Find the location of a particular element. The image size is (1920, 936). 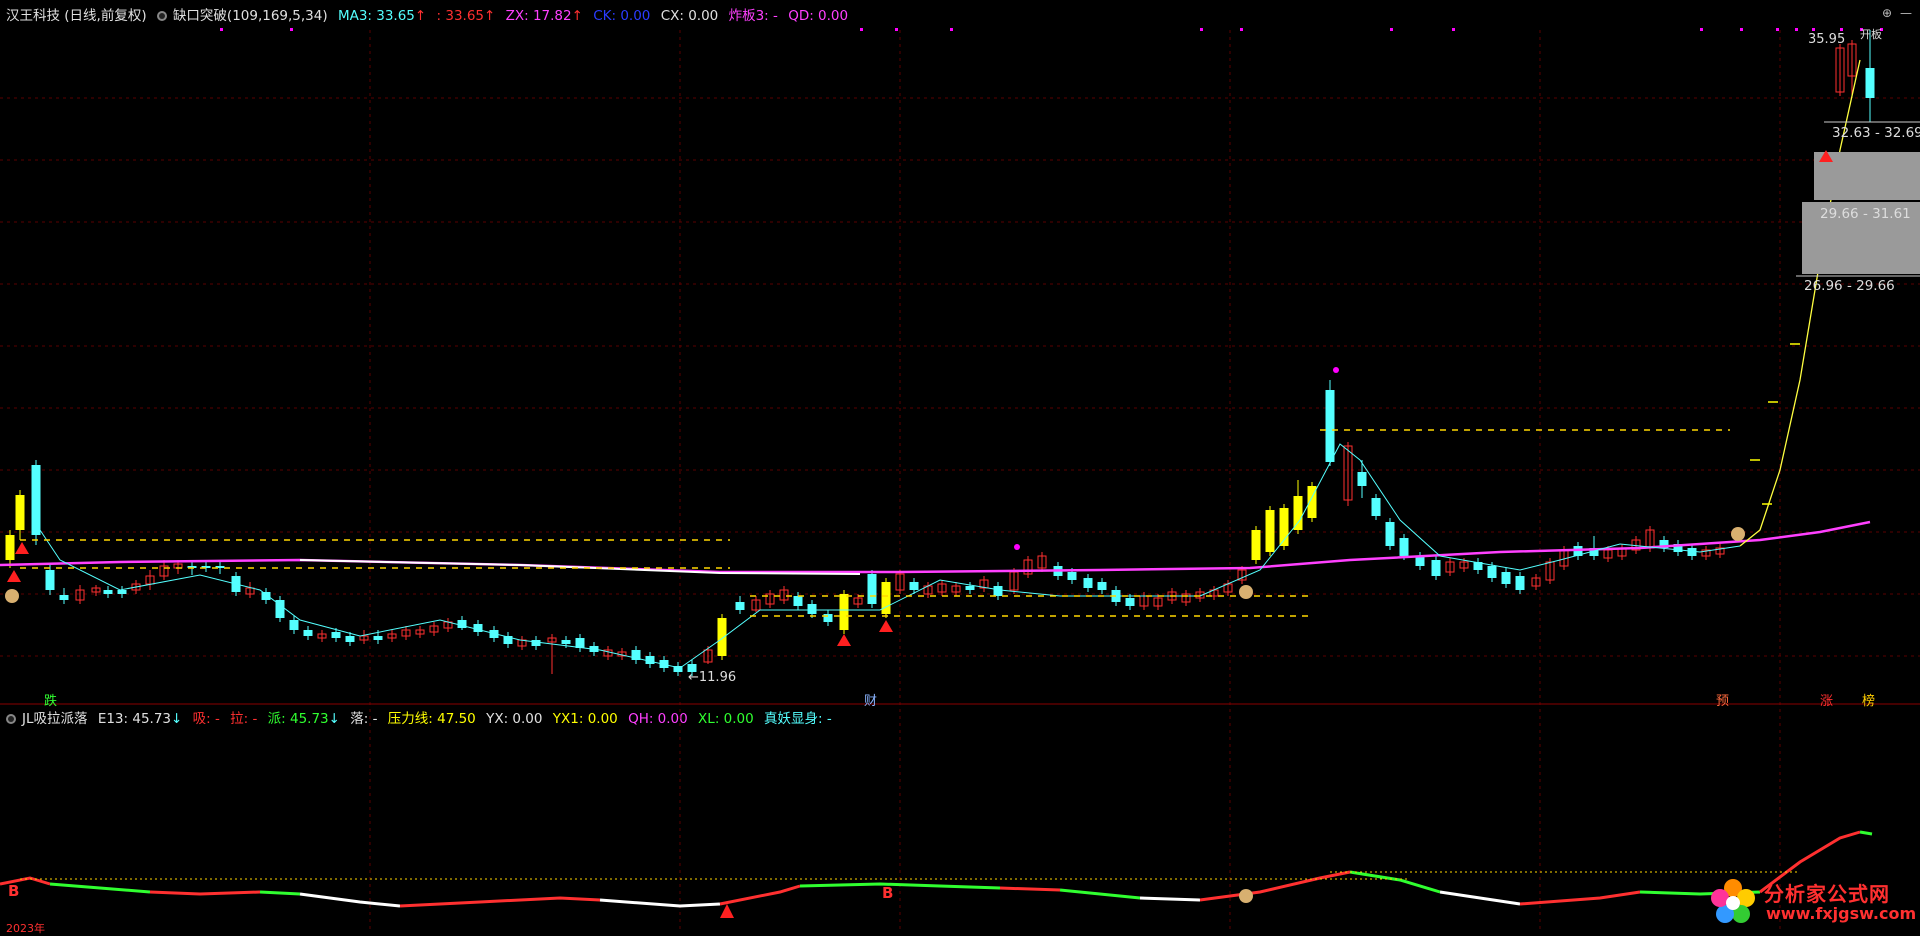

range-label-2: 29.66 - 31.61 is located at coordinates (1865, 214).